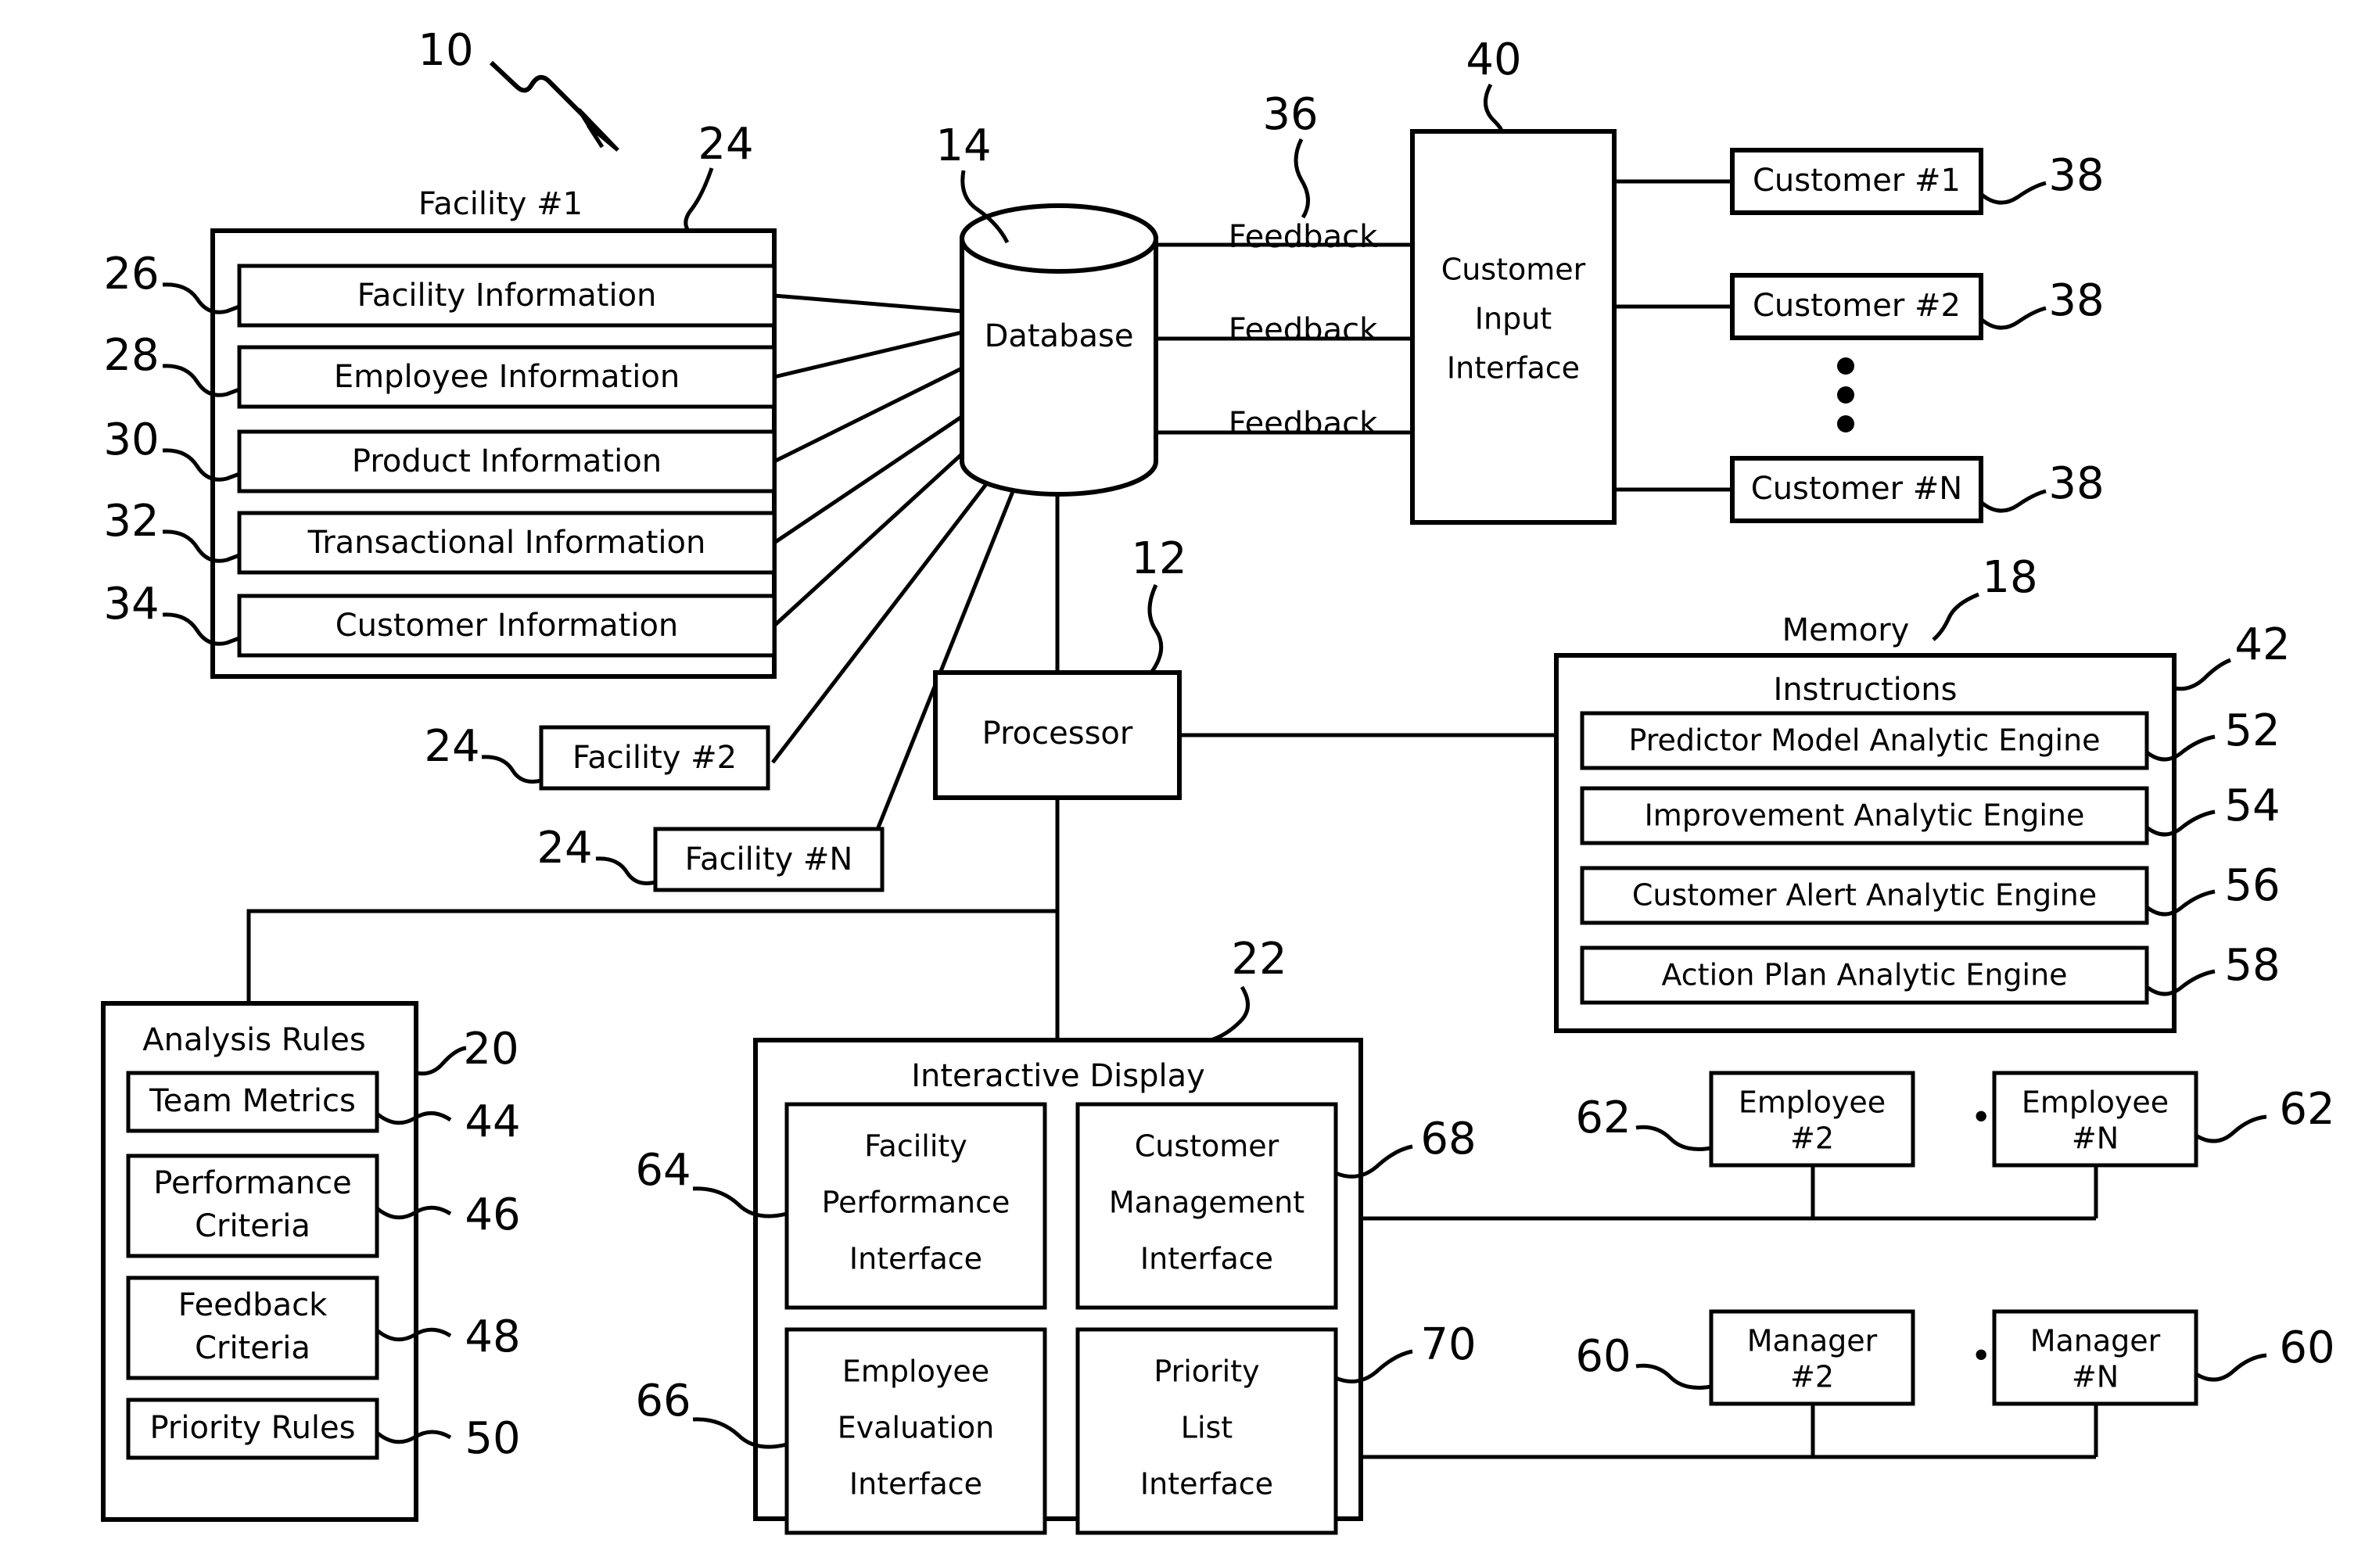 The width and height of the screenshot is (2365, 1568). What do you see at coordinates (963, 145) in the screenshot?
I see `ref-14: 14` at bounding box center [963, 145].